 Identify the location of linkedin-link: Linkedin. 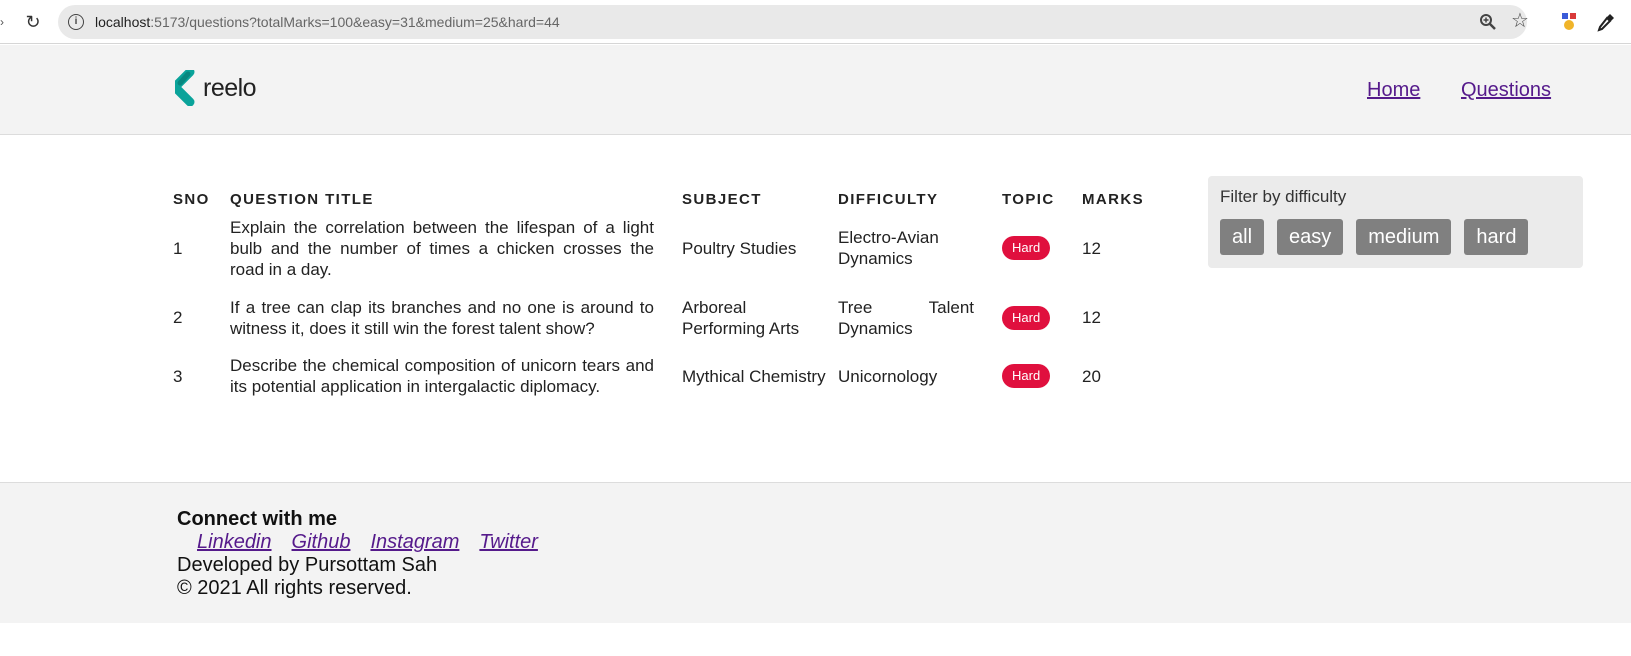
(234, 542).